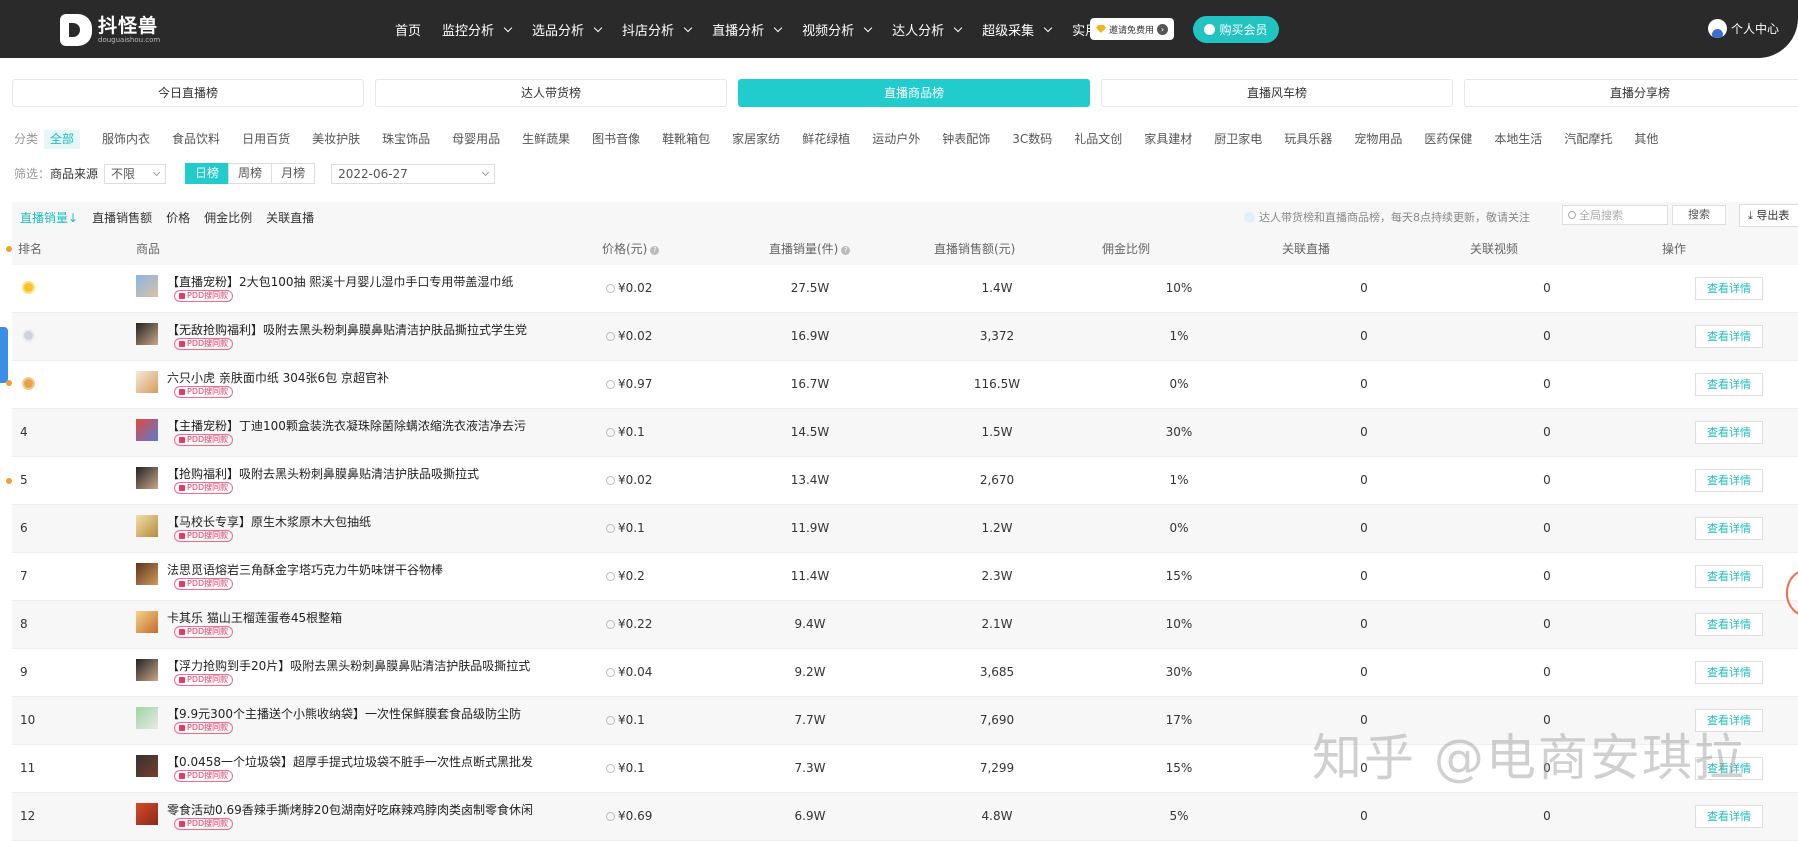 The width and height of the screenshot is (1798, 841). Describe the element at coordinates (914, 93) in the screenshot. I see `tab-3: 直播商品榜` at that location.